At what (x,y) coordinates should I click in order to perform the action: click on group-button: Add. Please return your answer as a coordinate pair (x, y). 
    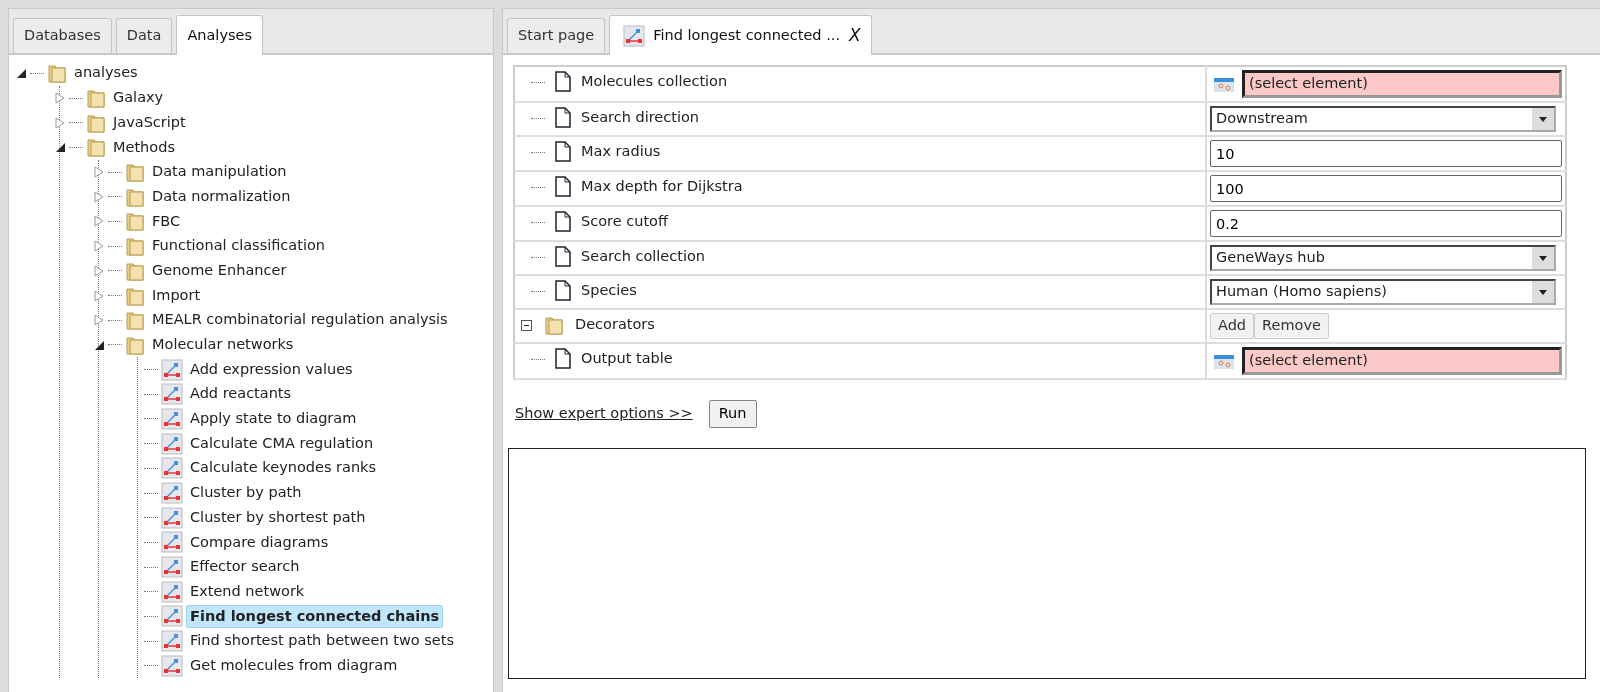
    Looking at the image, I should click on (1232, 326).